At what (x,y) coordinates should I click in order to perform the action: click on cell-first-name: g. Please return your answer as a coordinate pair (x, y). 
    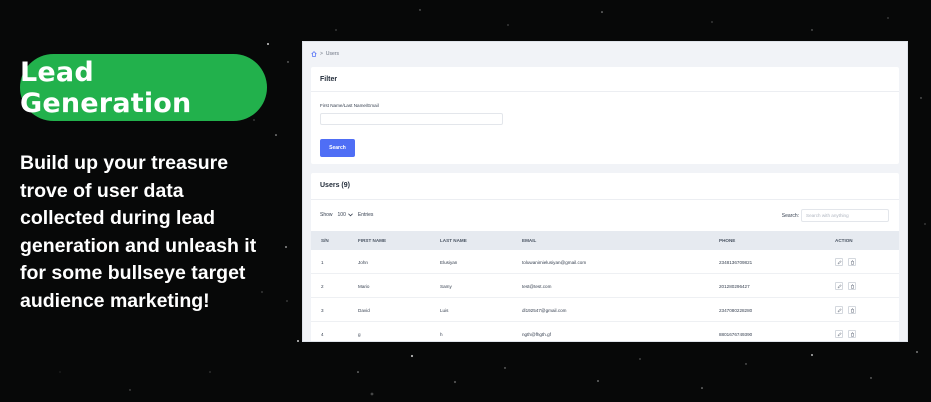
    Looking at the image, I should click on (359, 334).